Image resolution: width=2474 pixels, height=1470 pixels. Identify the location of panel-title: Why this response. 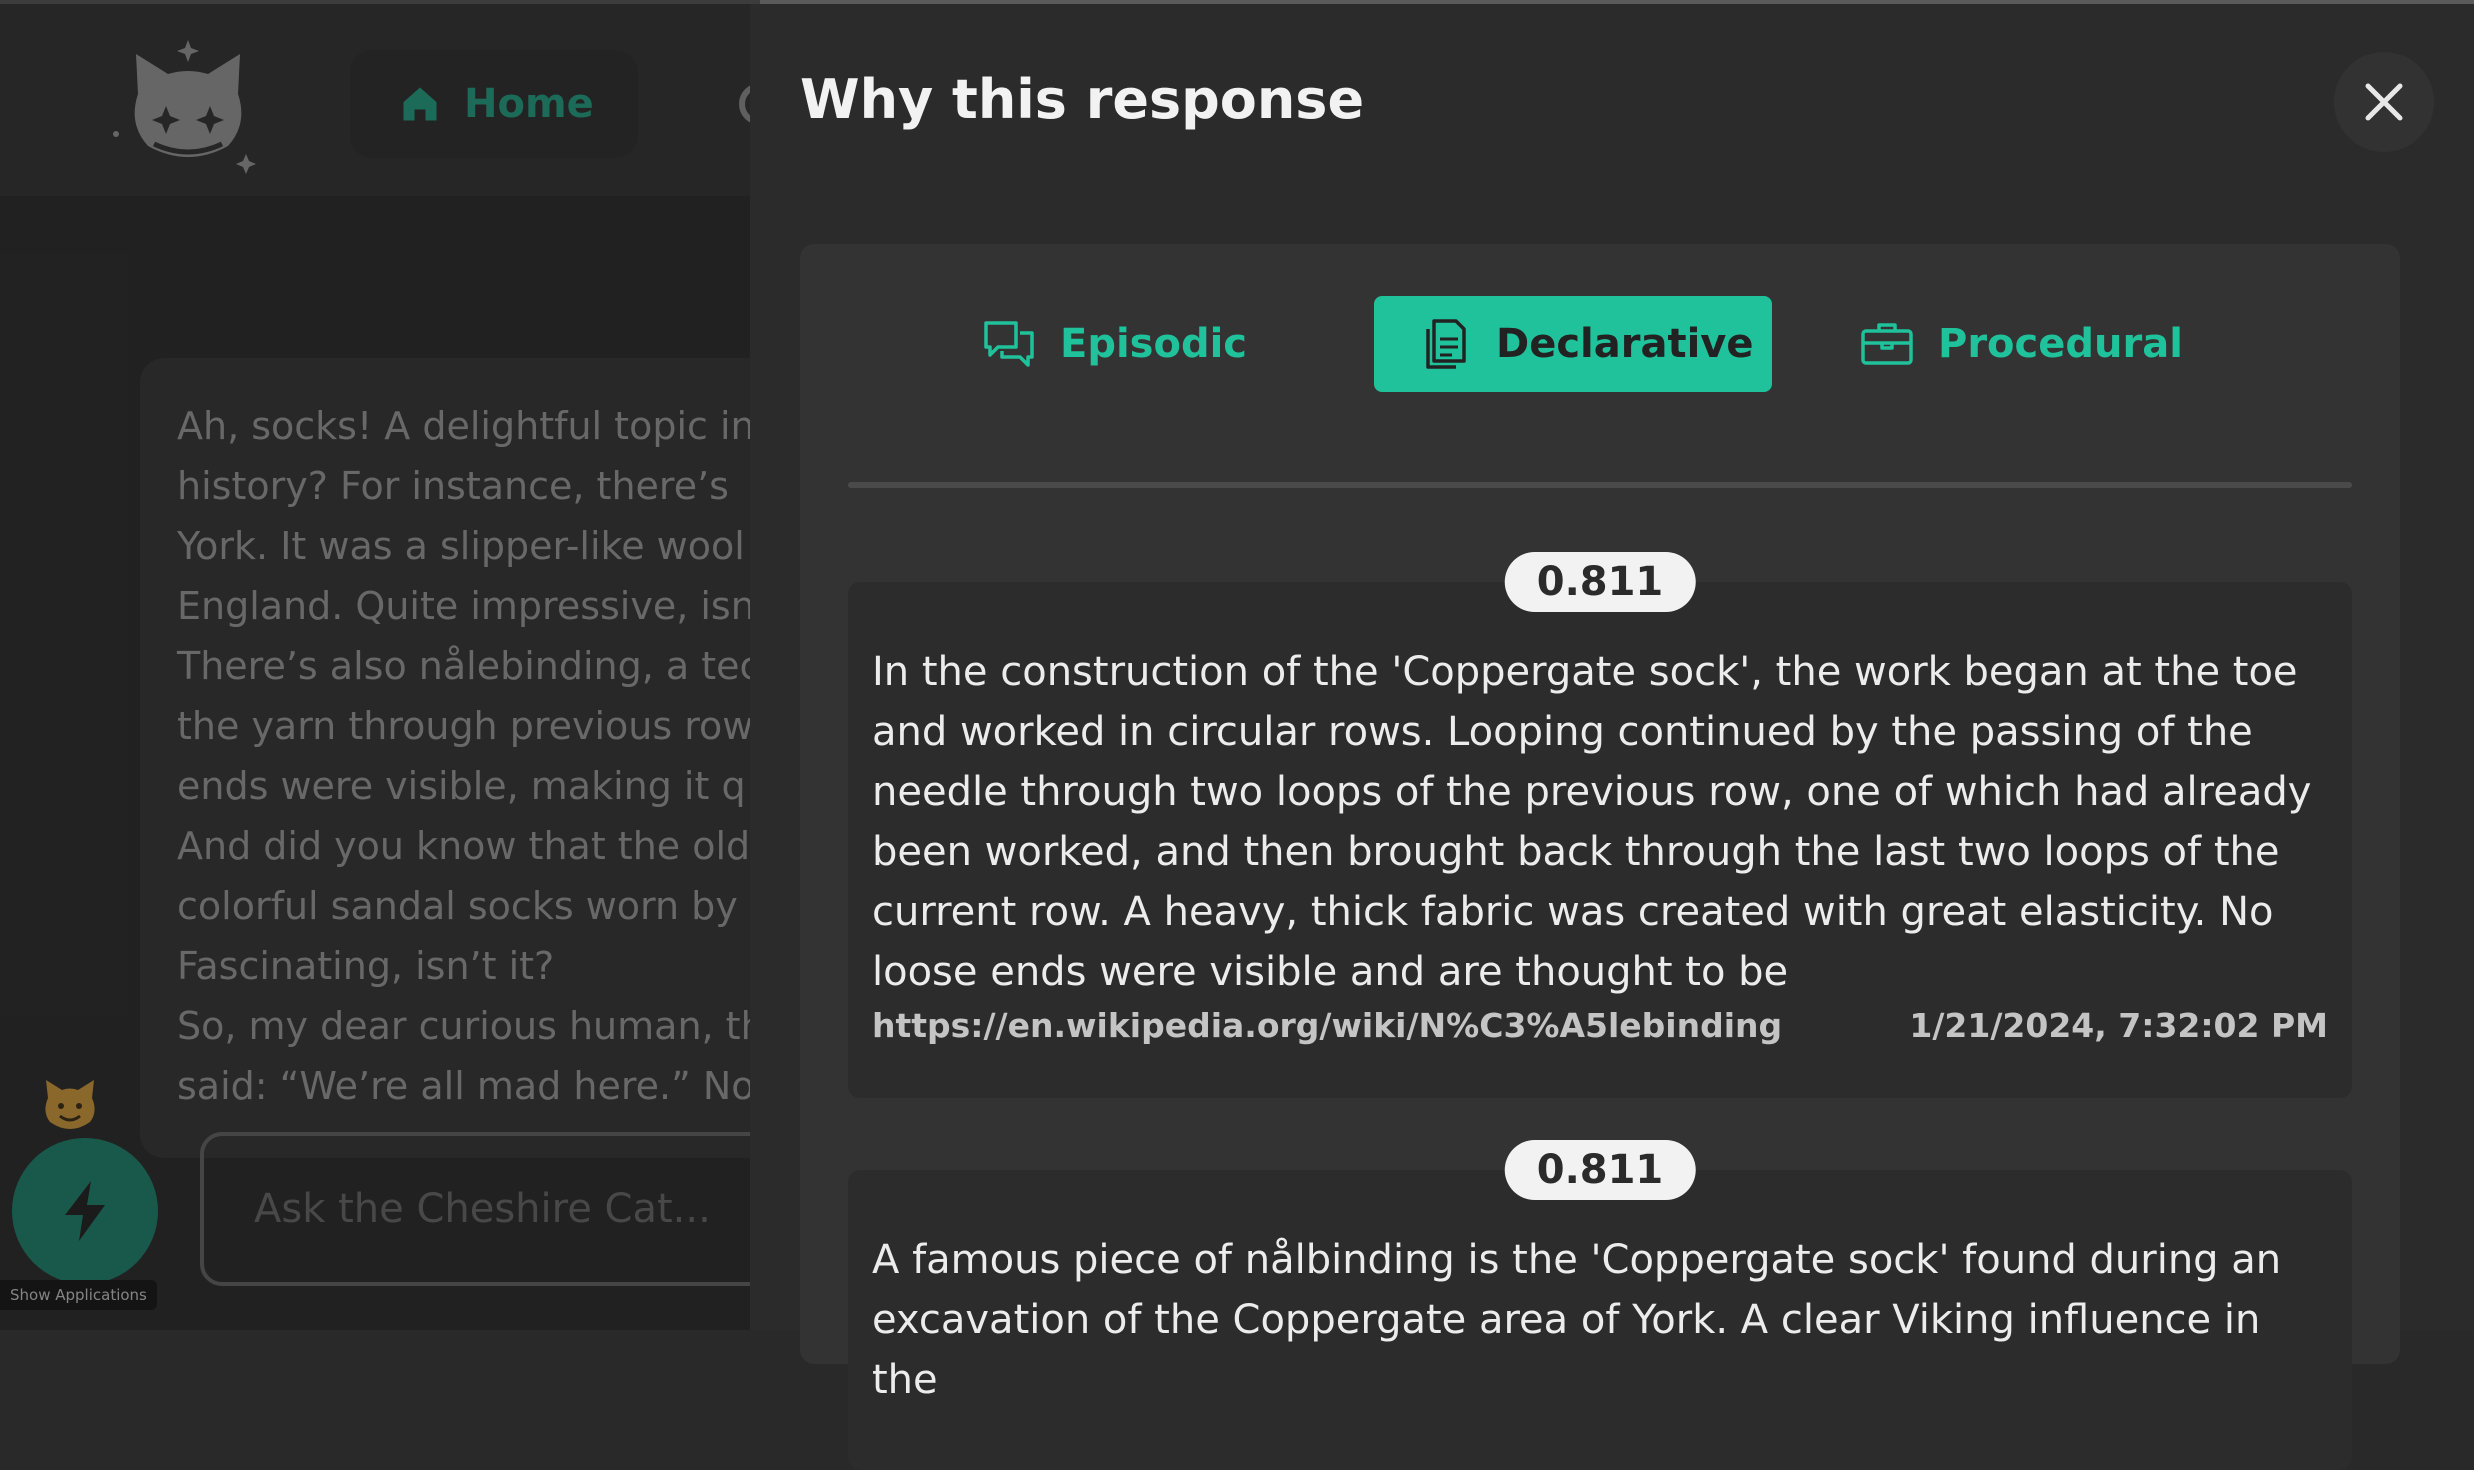
(1082, 99).